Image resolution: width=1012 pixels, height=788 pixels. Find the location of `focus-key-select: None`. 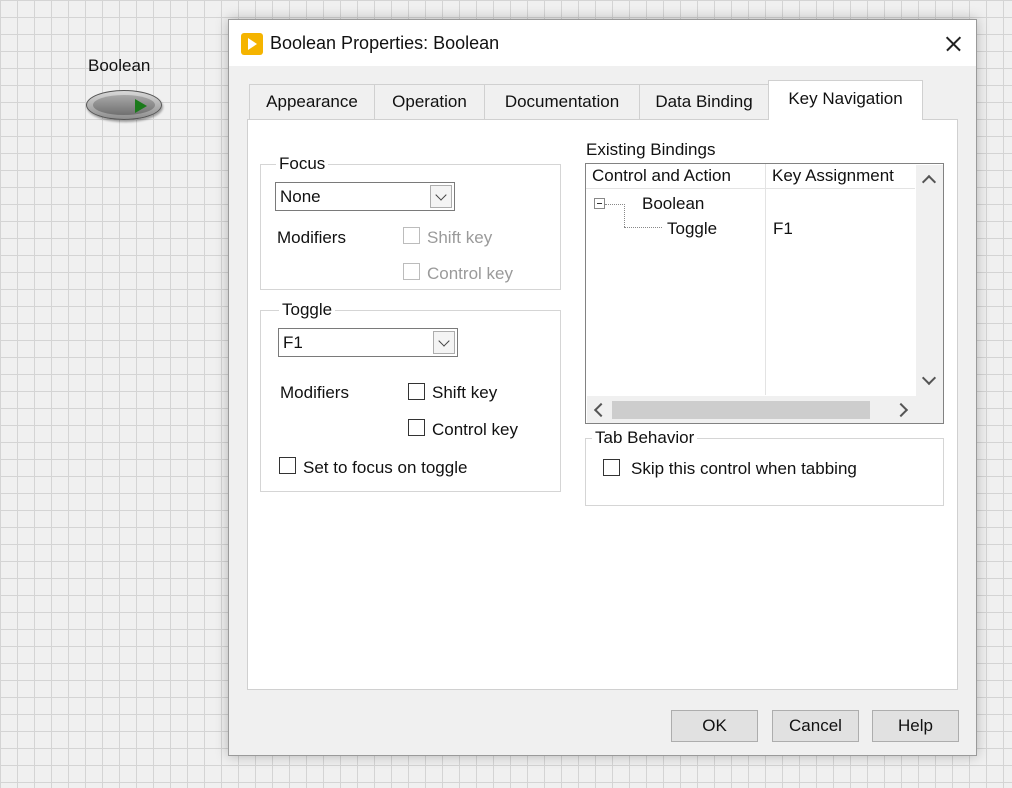

focus-key-select: None is located at coordinates (365, 196).